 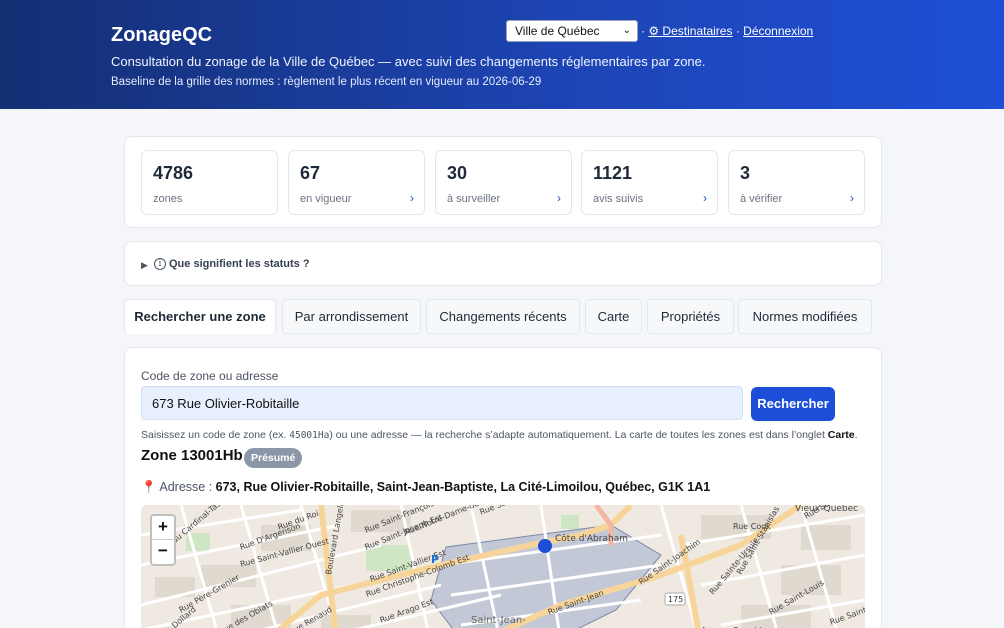 What do you see at coordinates (168, 199) in the screenshot?
I see `stat-label: zones` at bounding box center [168, 199].